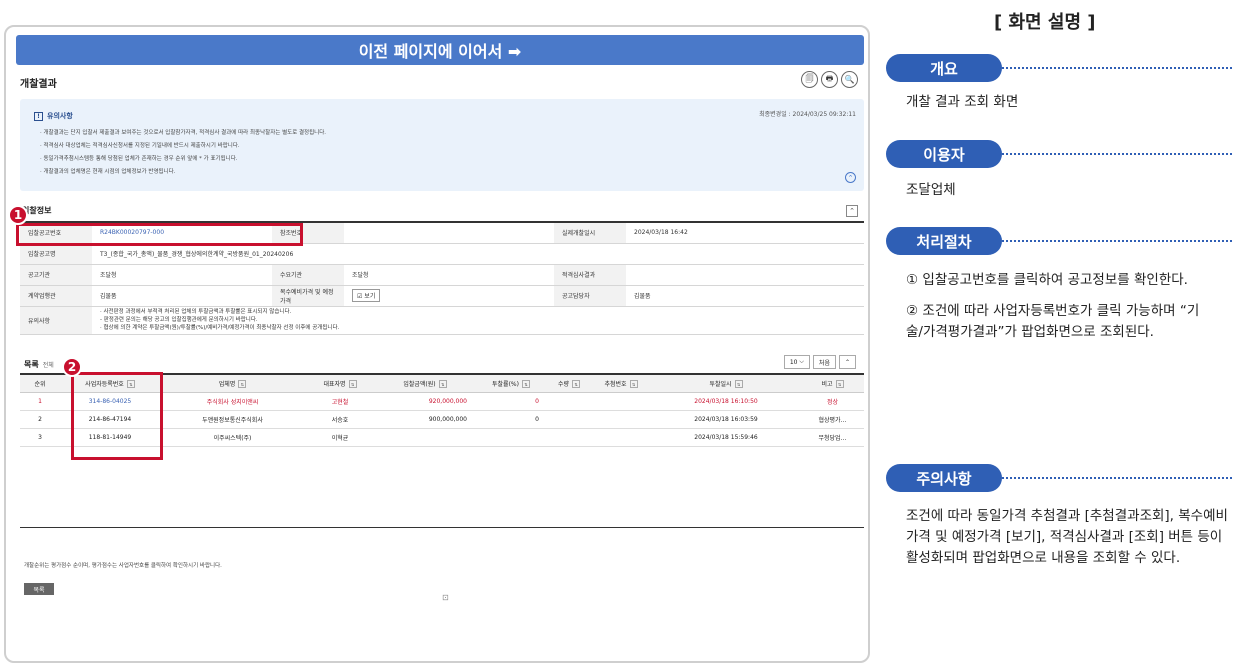 The width and height of the screenshot is (1234, 667). What do you see at coordinates (183, 172) in the screenshot?
I see `notice-item: 개찰결과의 업체명은 현재 시점의 업체정보가 반영됩니다.` at bounding box center [183, 172].